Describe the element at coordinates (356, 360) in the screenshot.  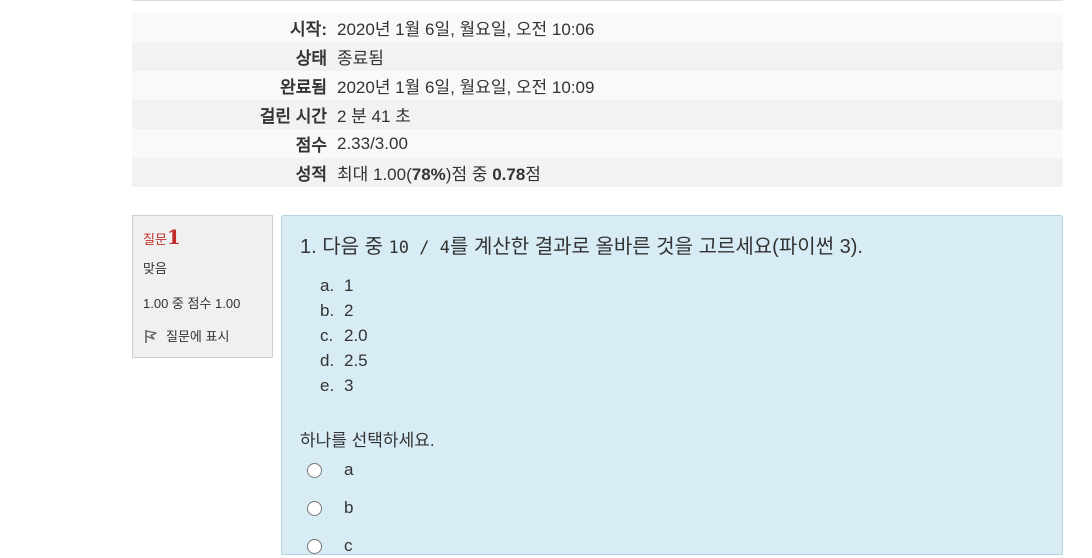
I see `choice-text: 2.5` at that location.